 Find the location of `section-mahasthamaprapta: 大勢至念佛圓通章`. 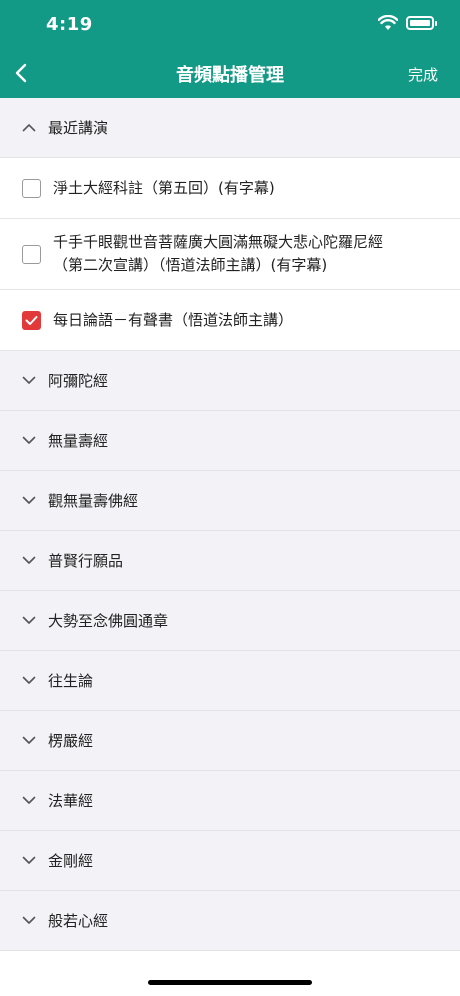

section-mahasthamaprapta: 大勢至念佛圓通章 is located at coordinates (230, 621).